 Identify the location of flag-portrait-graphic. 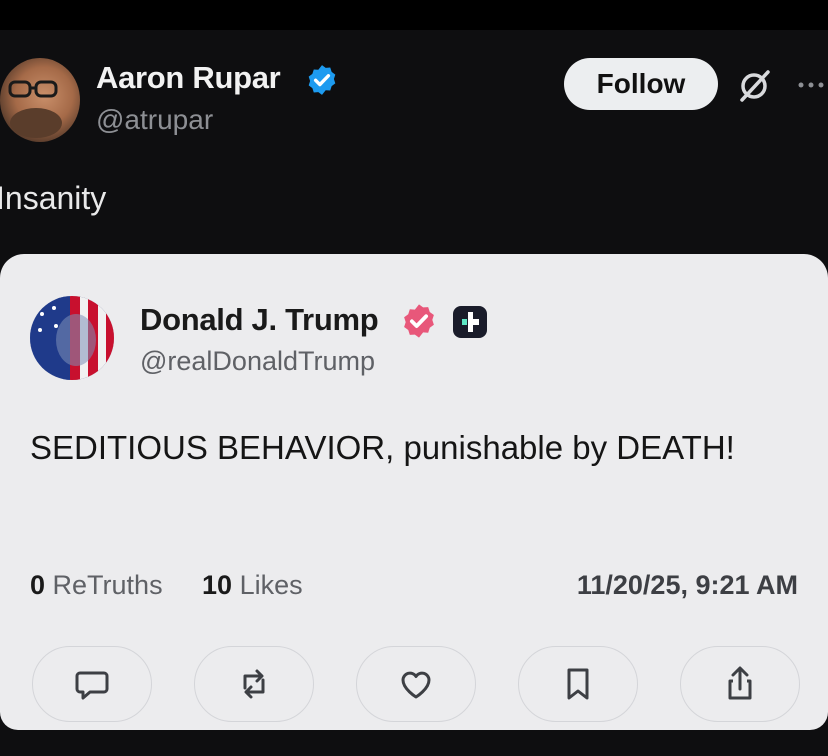
(72, 338).